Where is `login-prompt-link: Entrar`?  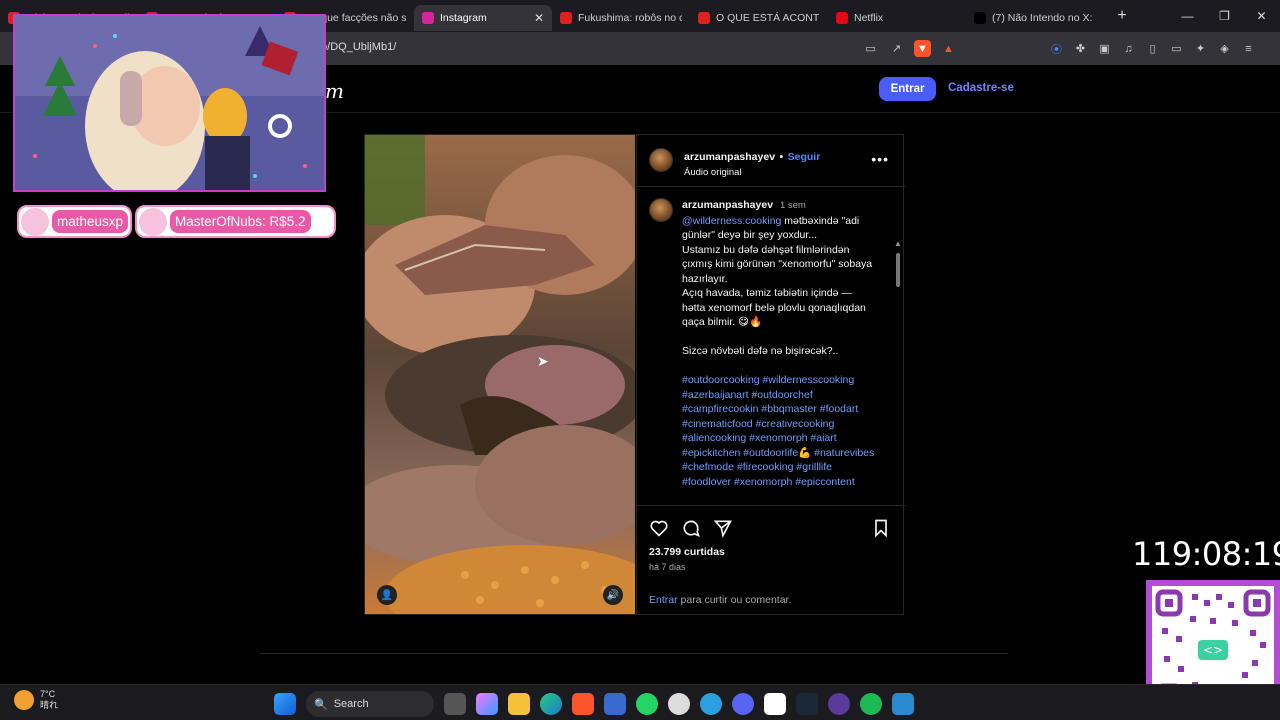
login-prompt-link: Entrar is located at coordinates (663, 600).